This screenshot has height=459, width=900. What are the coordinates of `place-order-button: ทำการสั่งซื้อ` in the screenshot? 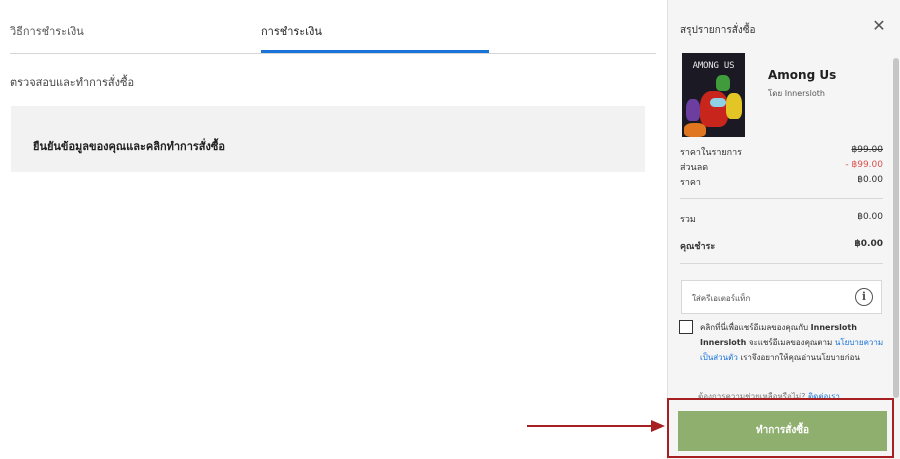 It's located at (782, 431).